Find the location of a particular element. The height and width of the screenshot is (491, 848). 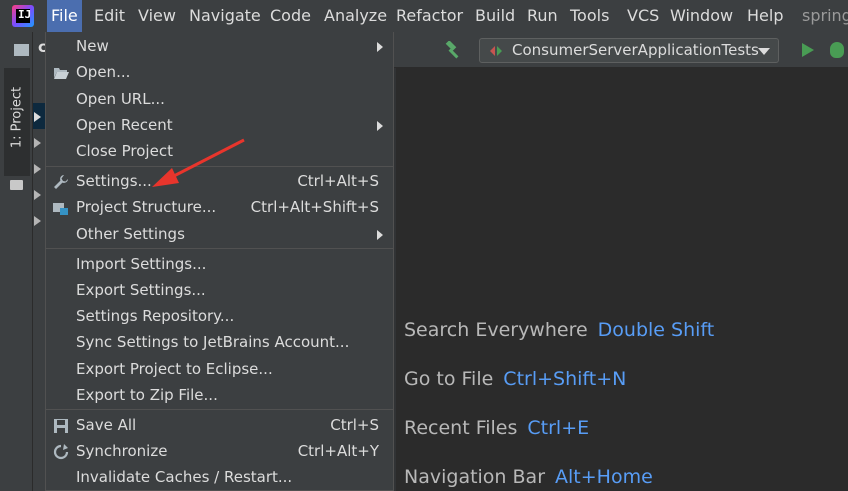

menu-analyze: Analyze is located at coordinates (355, 15).